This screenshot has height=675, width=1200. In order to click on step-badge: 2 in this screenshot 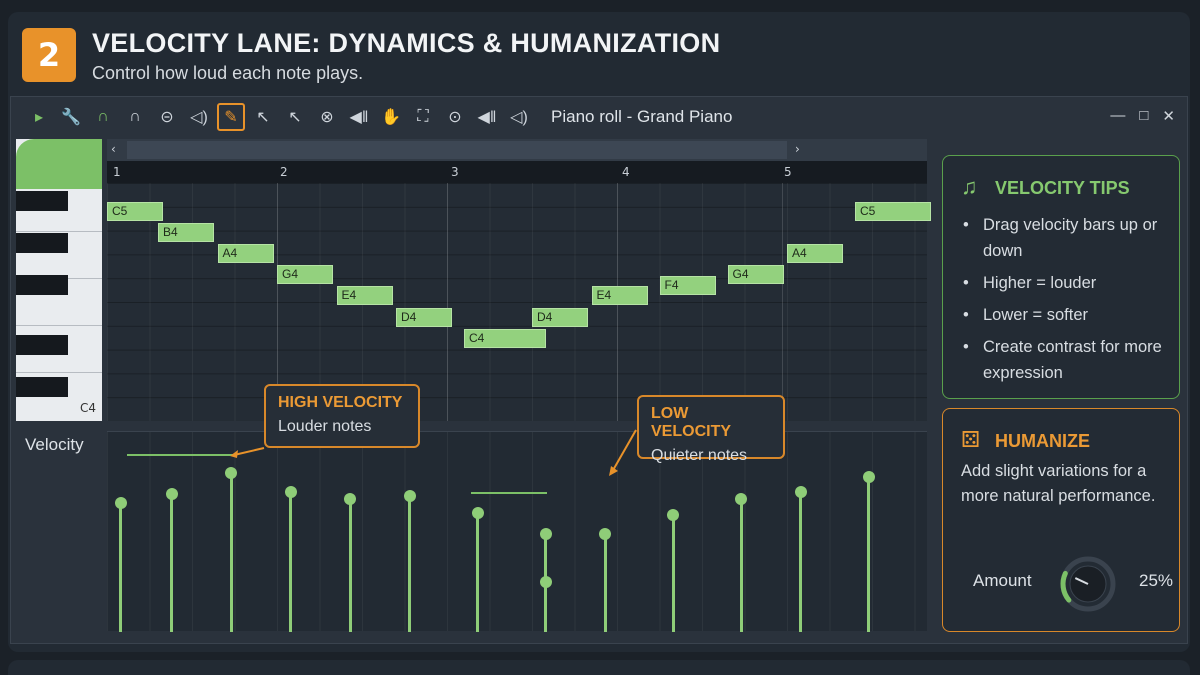, I will do `click(49, 55)`.